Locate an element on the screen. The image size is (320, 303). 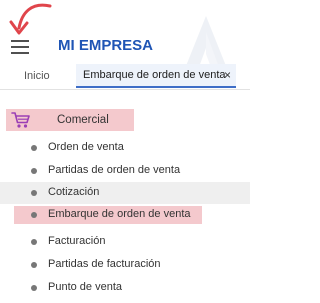
menu-item-label: Facturación is located at coordinates (77, 241).